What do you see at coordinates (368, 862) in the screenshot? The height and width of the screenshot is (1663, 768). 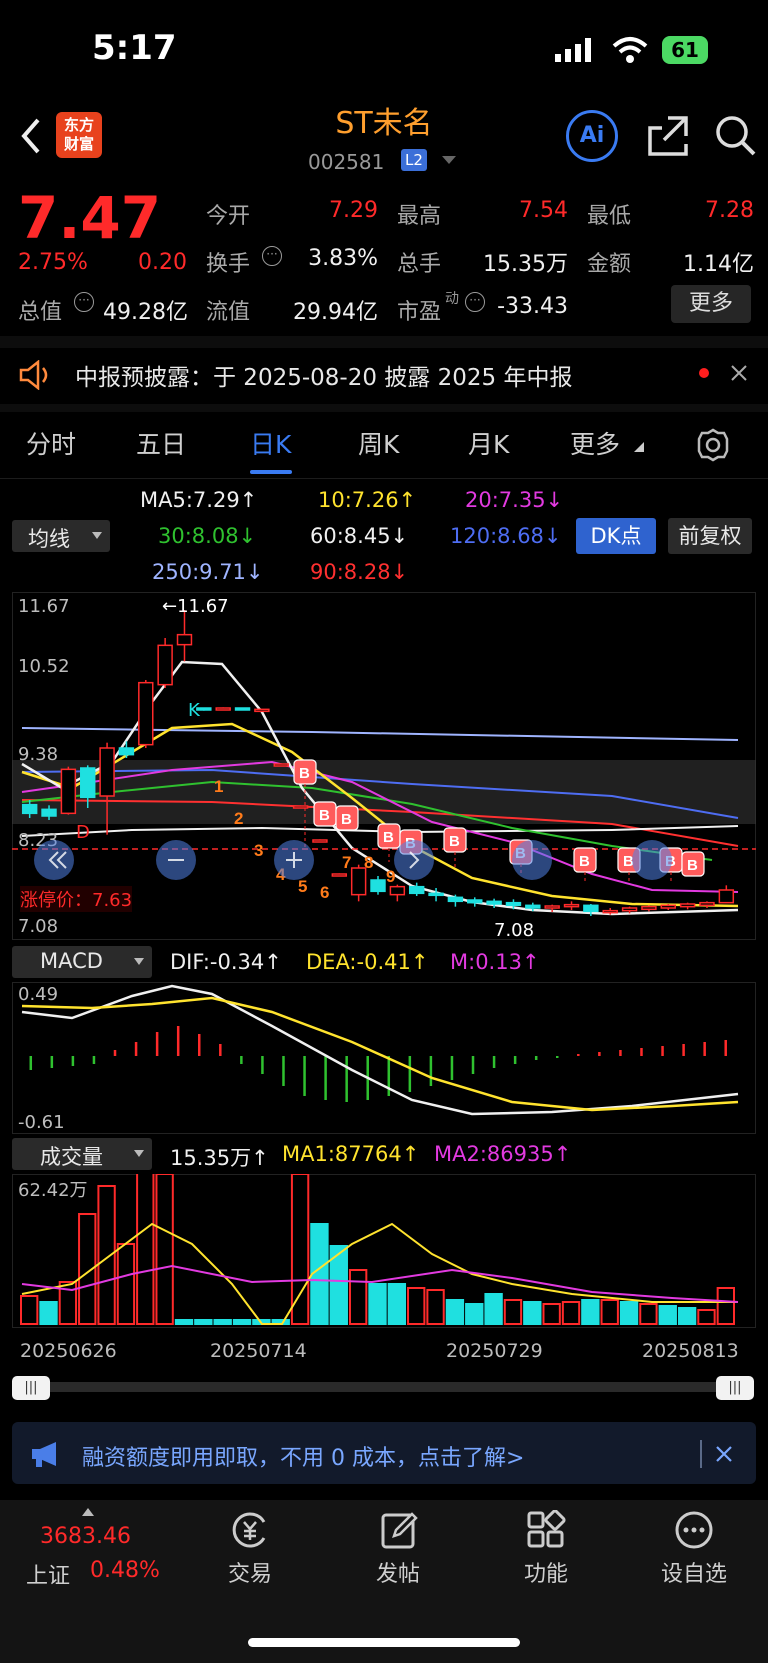 I see `svg-text: 8` at bounding box center [368, 862].